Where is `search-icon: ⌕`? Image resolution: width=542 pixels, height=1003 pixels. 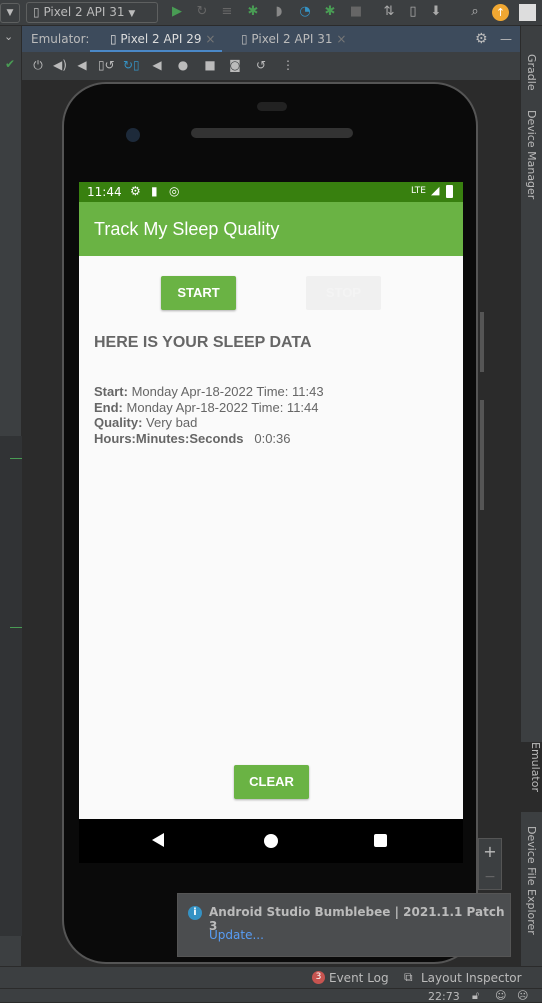
search-icon: ⌕ is located at coordinates (475, 12).